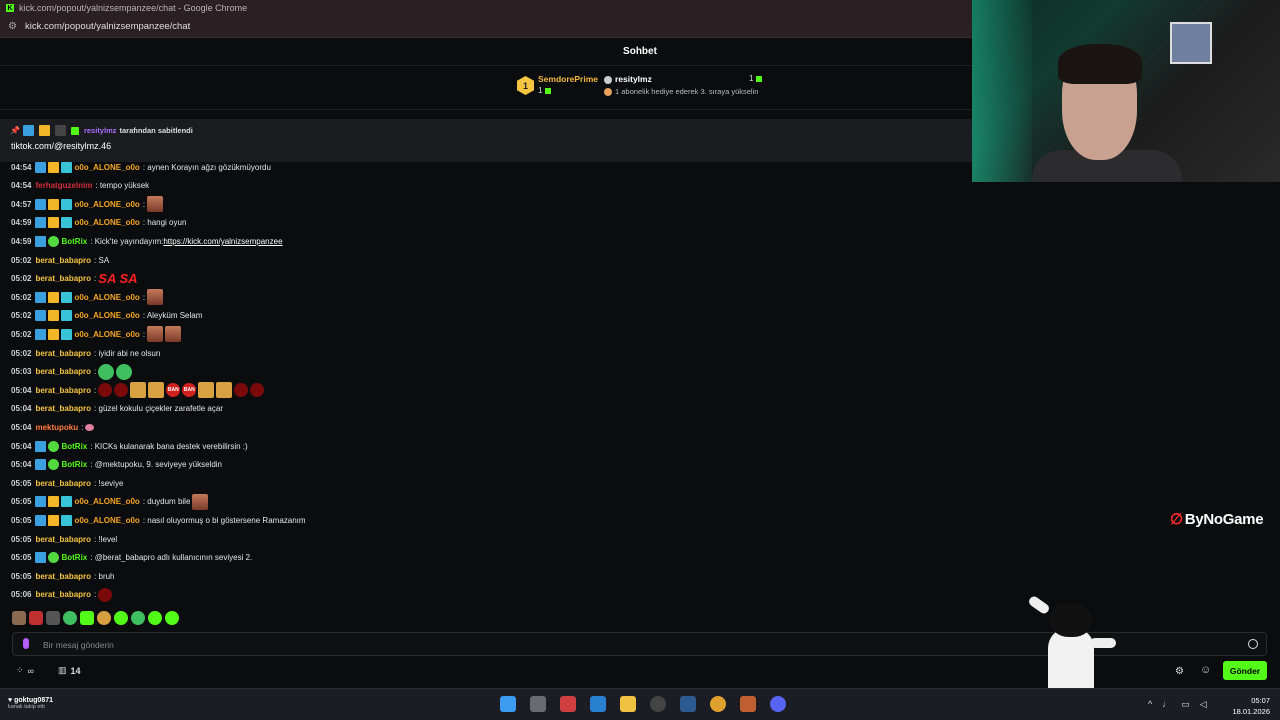 This screenshot has width=1280, height=720. I want to click on green-blob-emote-icon, so click(138, 618).